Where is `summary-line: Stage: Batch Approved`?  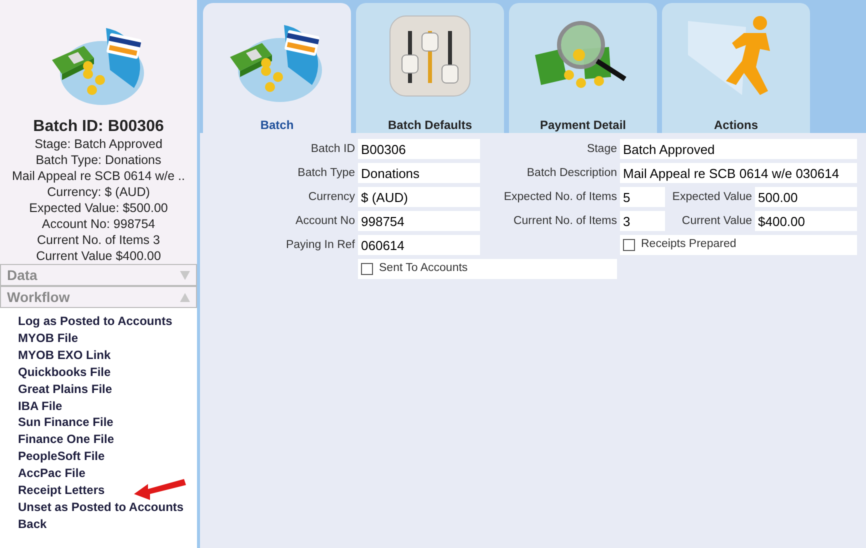
summary-line: Stage: Batch Approved is located at coordinates (99, 144).